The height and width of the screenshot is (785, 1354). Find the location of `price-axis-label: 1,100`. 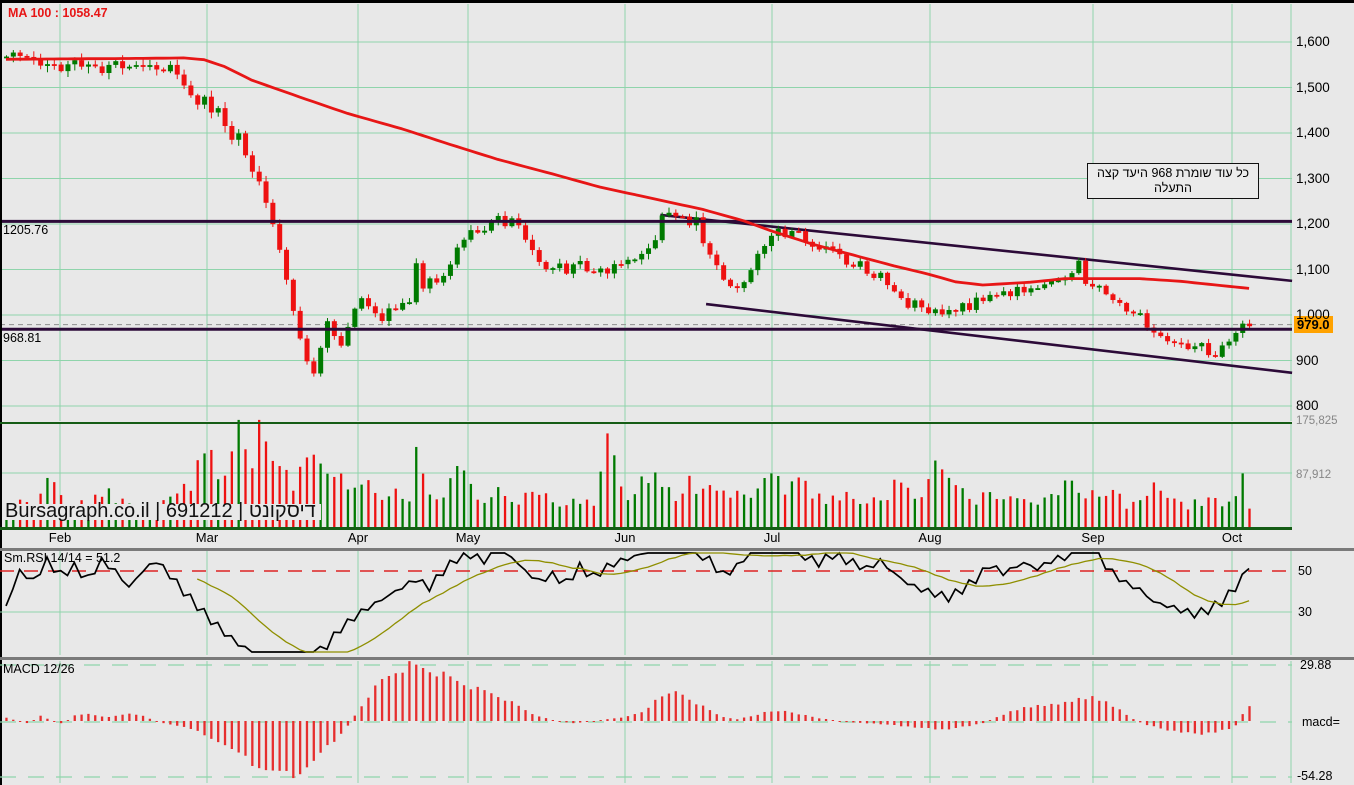

price-axis-label: 1,100 is located at coordinates (1313, 269).